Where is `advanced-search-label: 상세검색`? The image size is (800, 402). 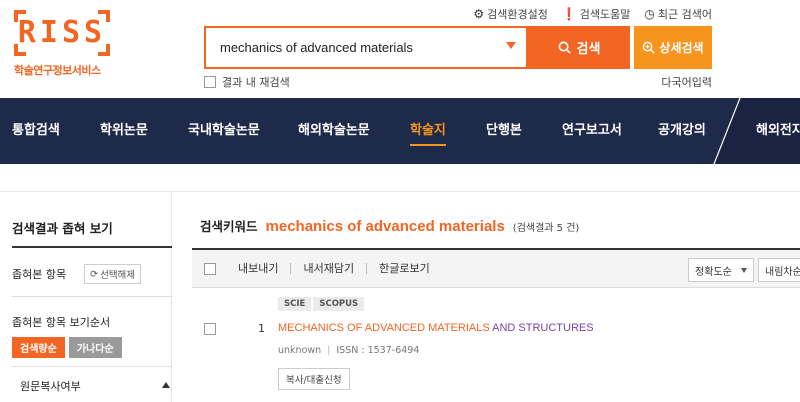
advanced-search-label: 상세검색 is located at coordinates (681, 48).